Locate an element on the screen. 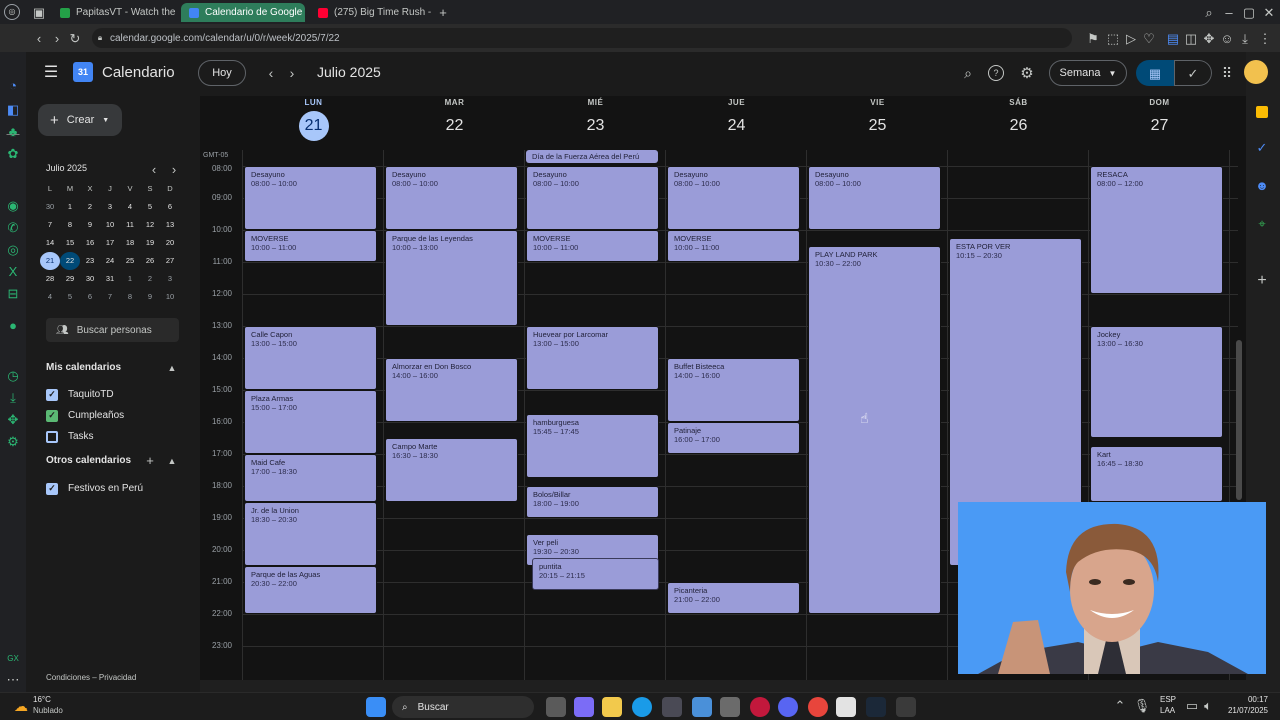 The image size is (1280, 720). edge-icon is located at coordinates (642, 707).